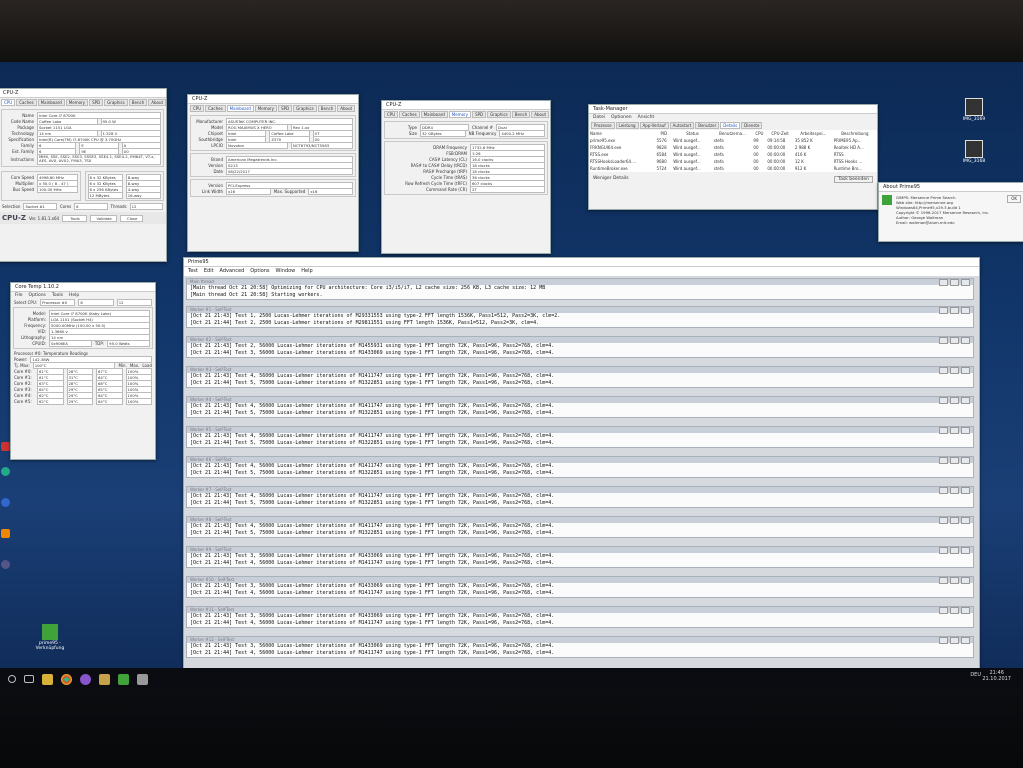 The height and width of the screenshot is (768, 1023). I want to click on keyboard-lang: DEU, so click(975, 675).